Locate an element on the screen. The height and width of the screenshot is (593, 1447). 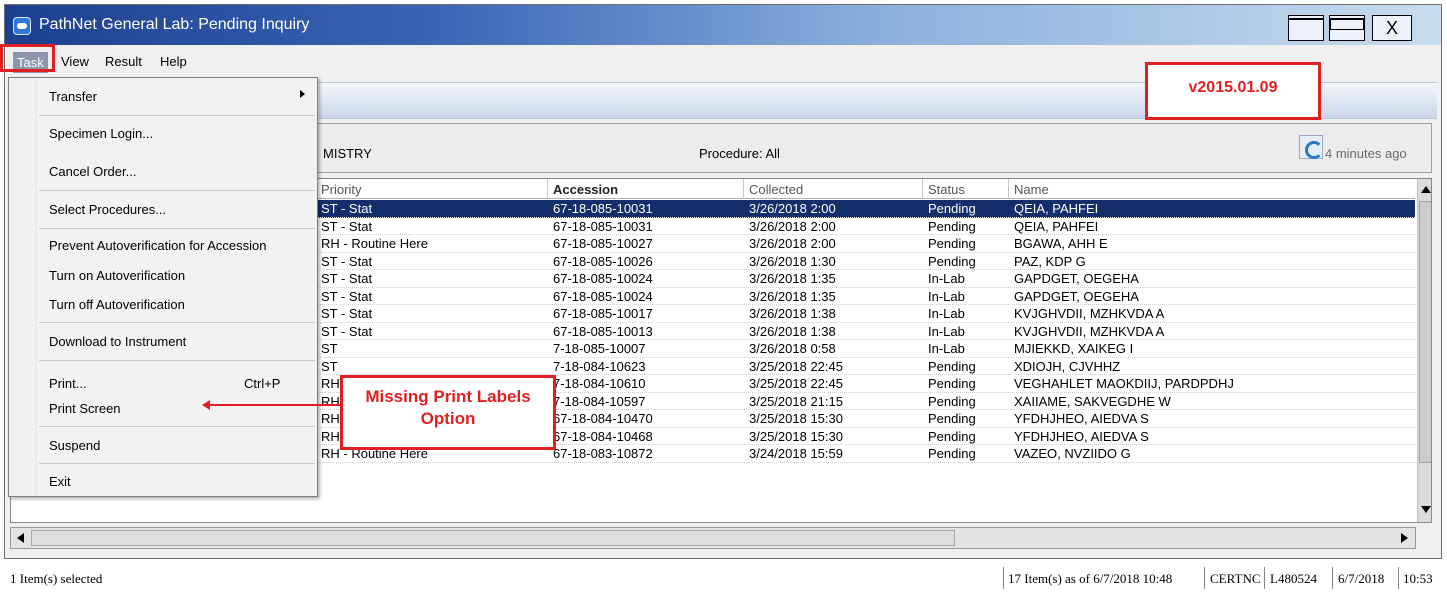
close-button: X is located at coordinates (1392, 28).